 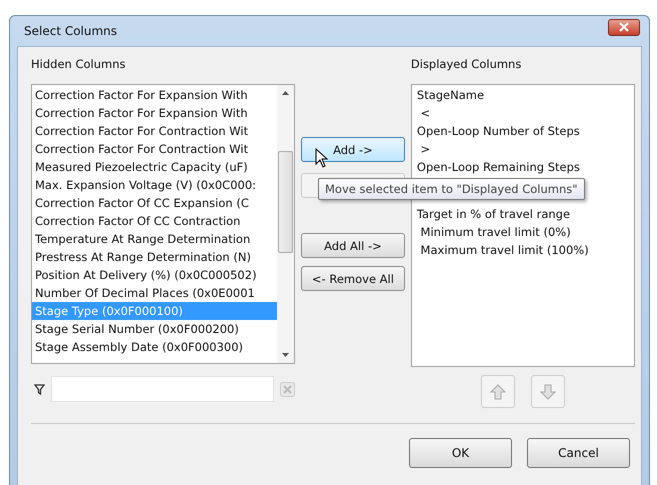 I want to click on list-item: Open-Loop Number of Steps, so click(x=523, y=131).